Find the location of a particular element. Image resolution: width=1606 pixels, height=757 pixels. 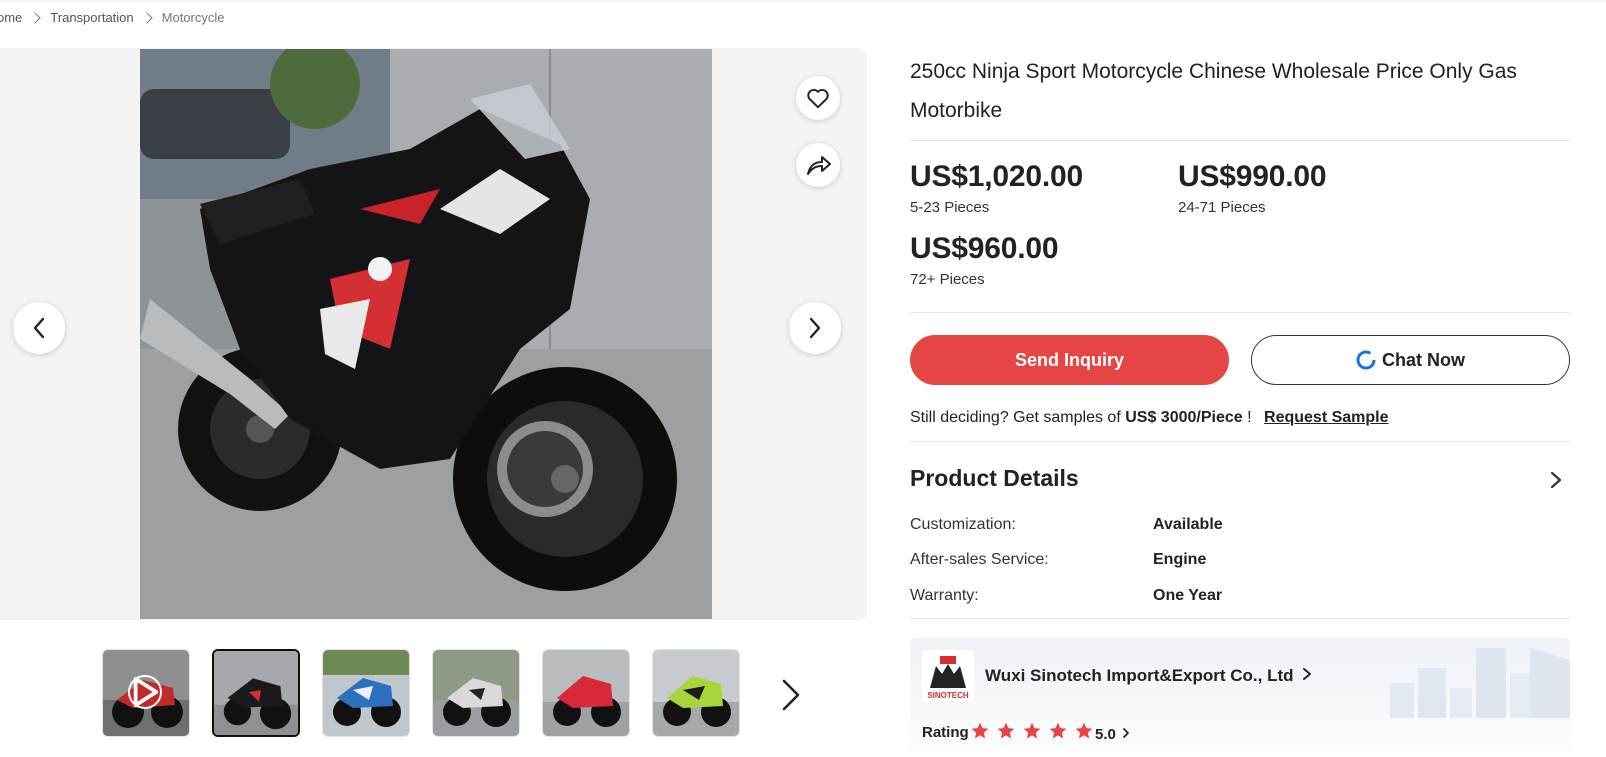

next-image-button is located at coordinates (815, 328).